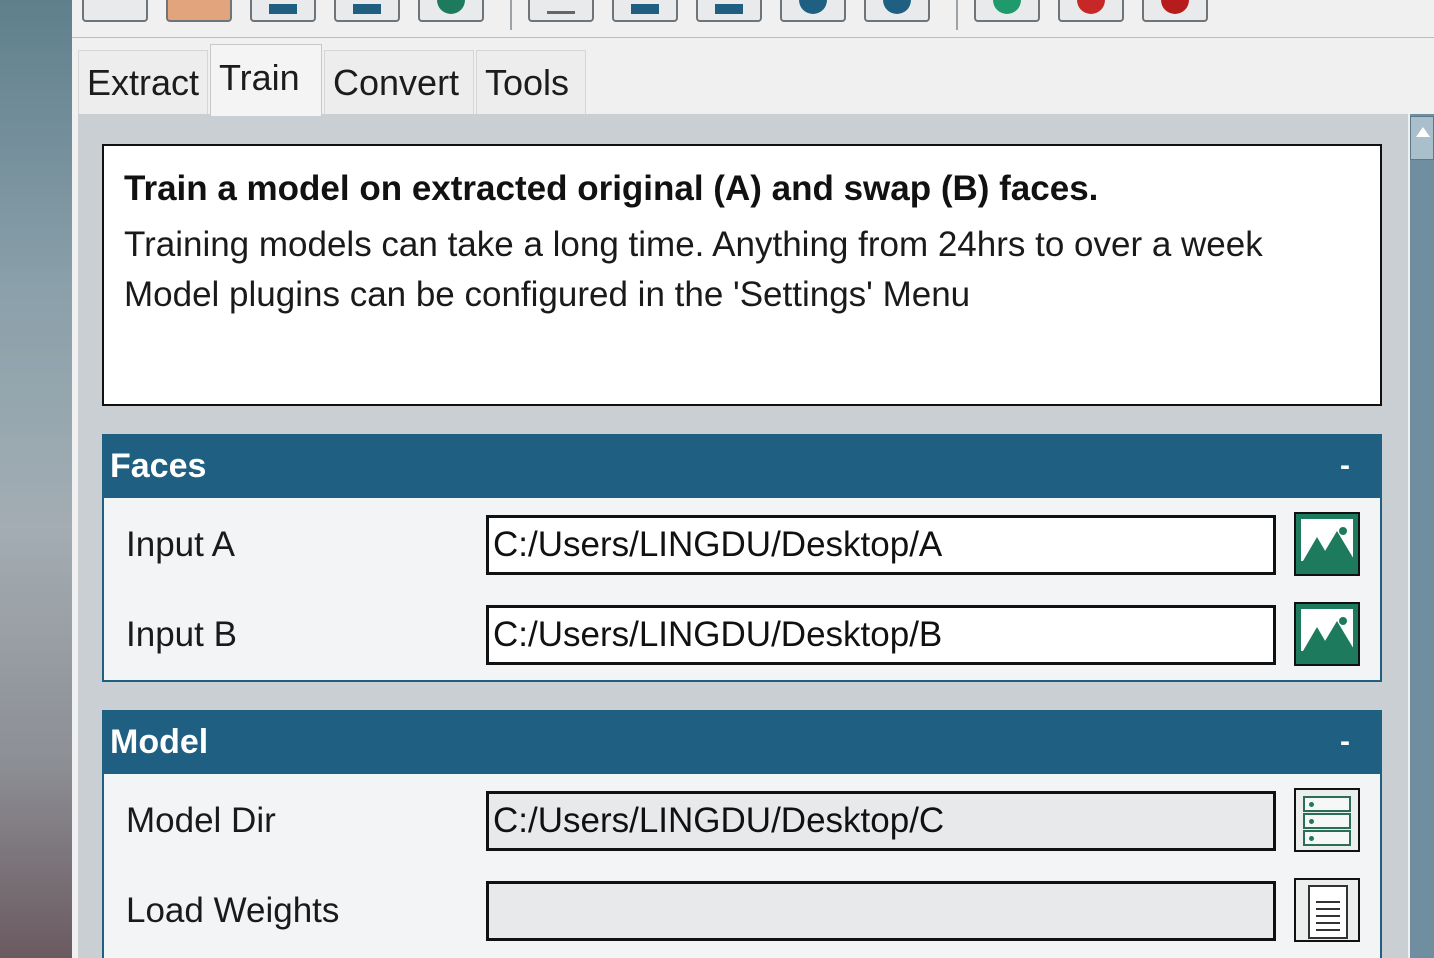  I want to click on toolbar, so click(753, 19).